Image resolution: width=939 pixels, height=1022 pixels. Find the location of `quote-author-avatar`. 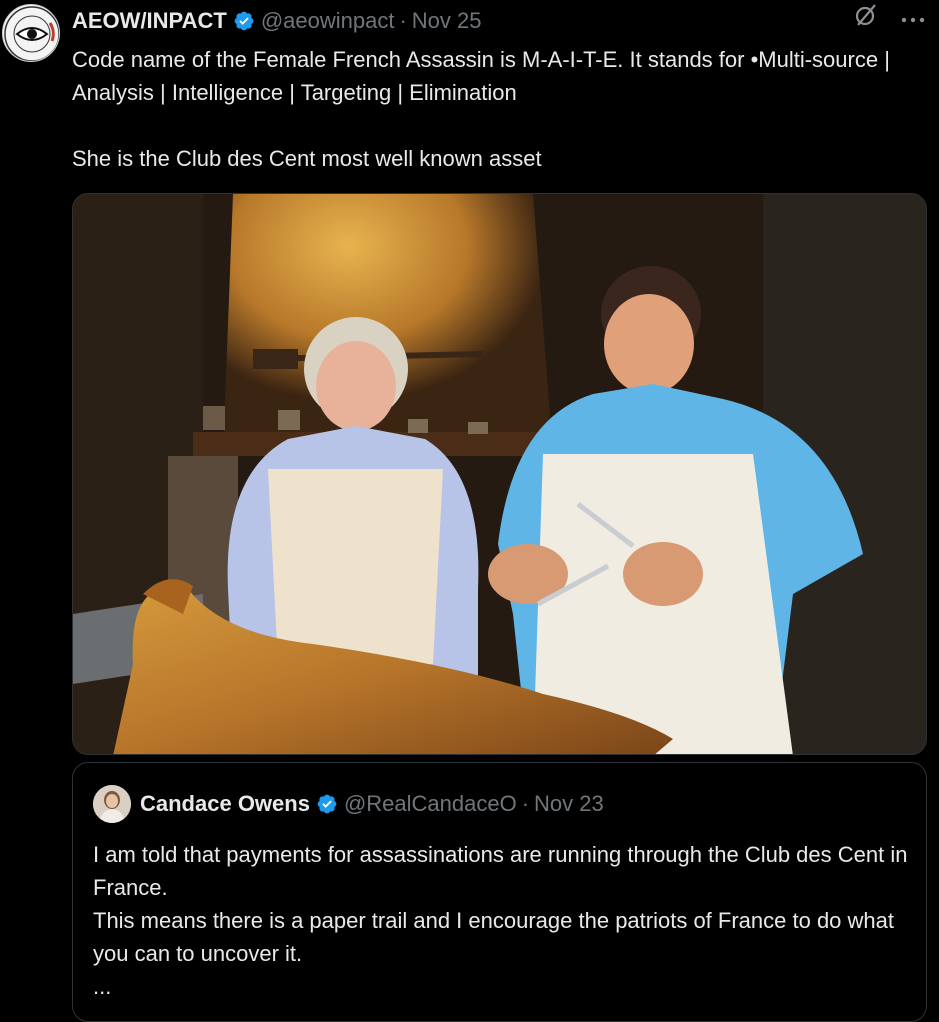

quote-author-avatar is located at coordinates (112, 804).